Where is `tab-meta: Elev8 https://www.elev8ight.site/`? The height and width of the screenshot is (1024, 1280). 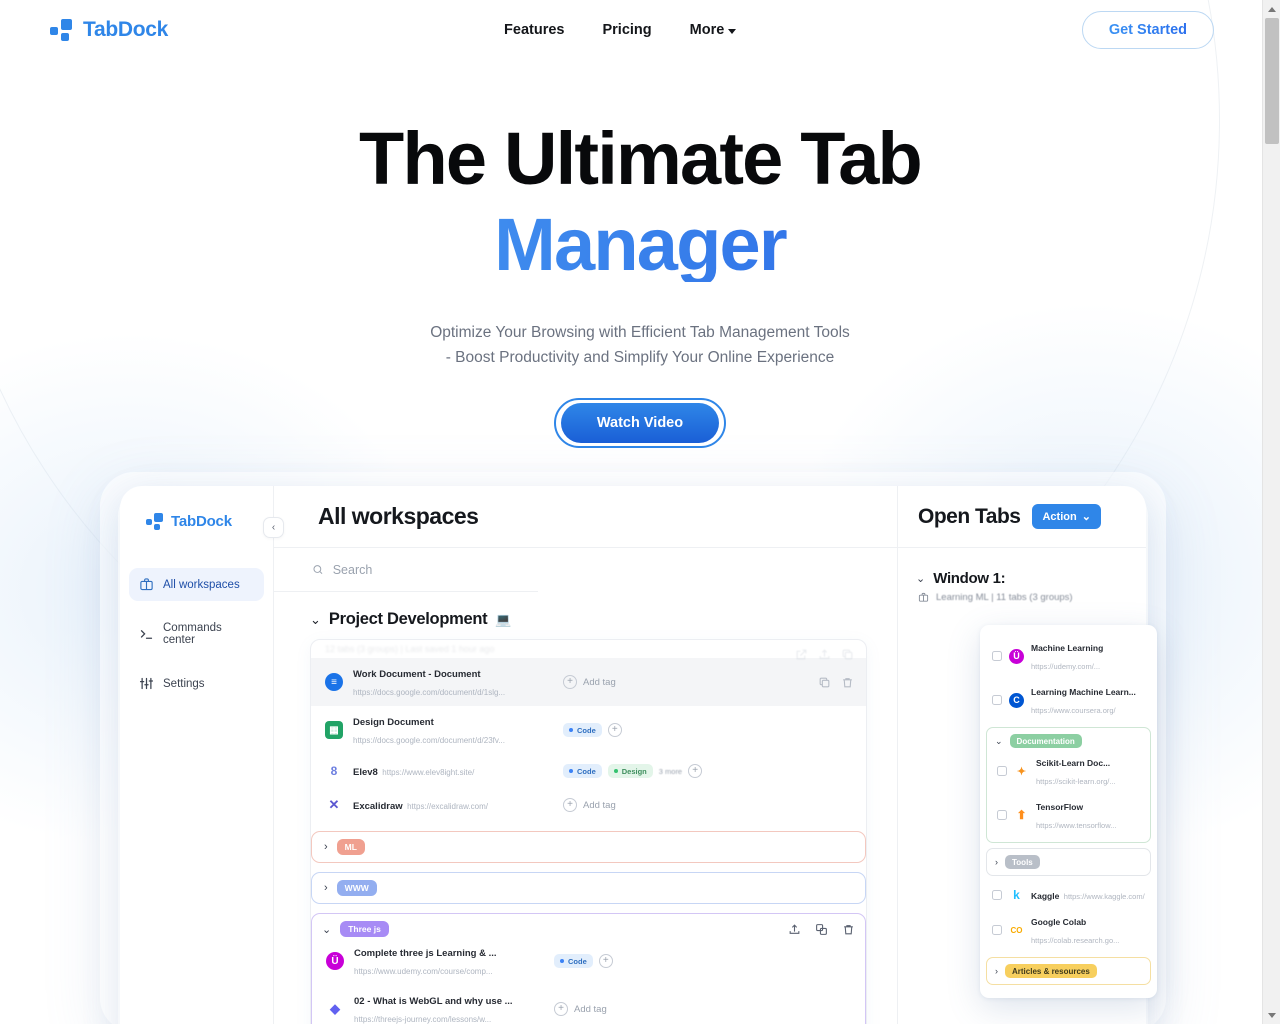
tab-meta: Elev8 https://www.elev8ight.site/ is located at coordinates (453, 771).